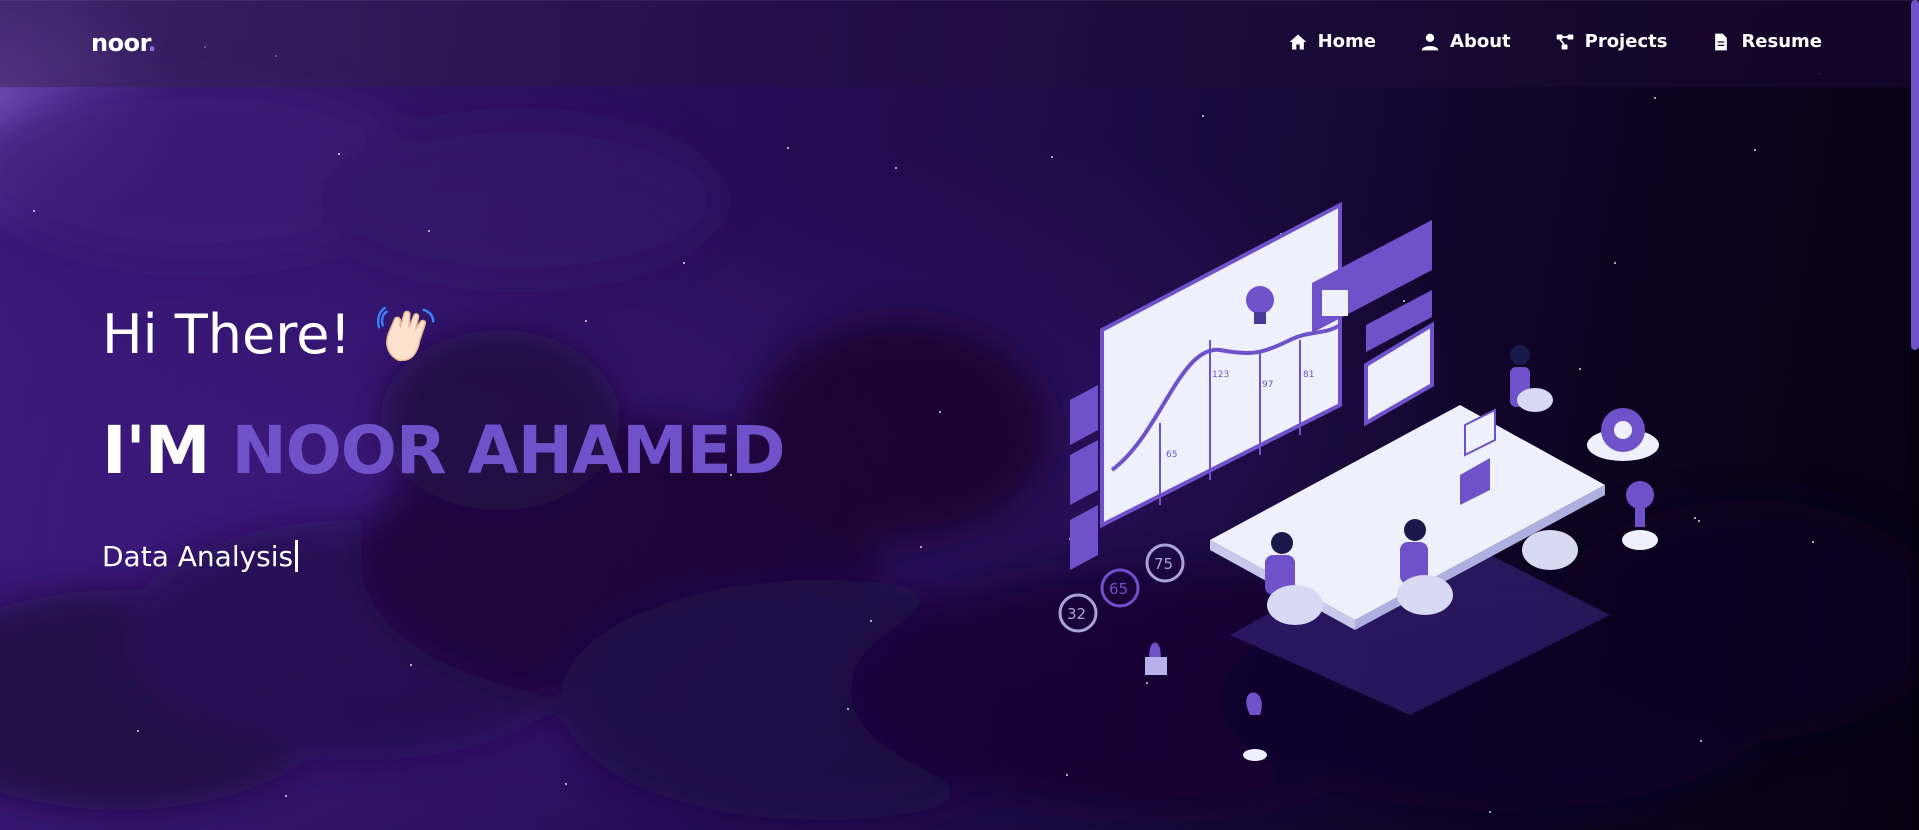 This screenshot has height=830, width=1919. I want to click on scrollbar, so click(1915, 415).